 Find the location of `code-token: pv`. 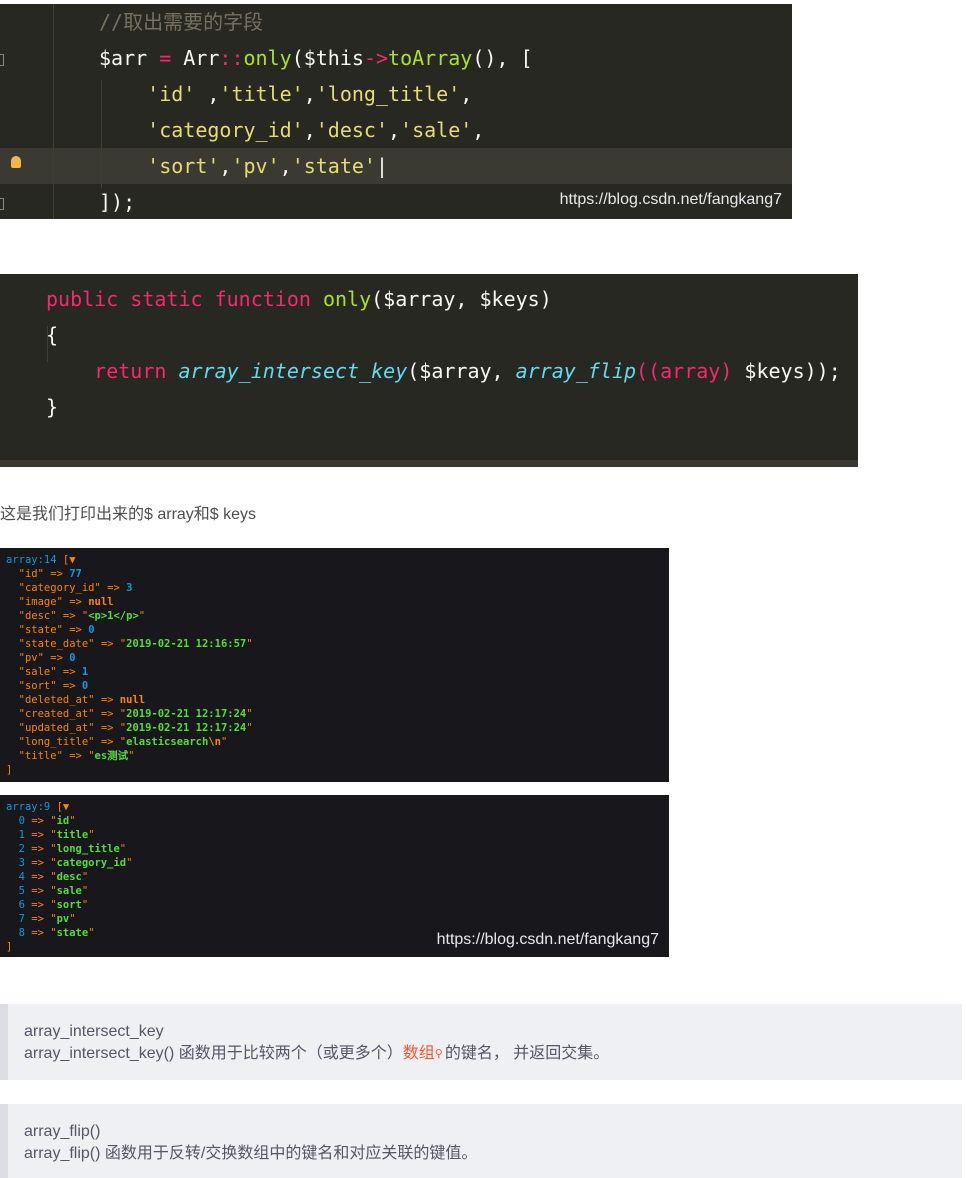

code-token: pv is located at coordinates (63, 919).